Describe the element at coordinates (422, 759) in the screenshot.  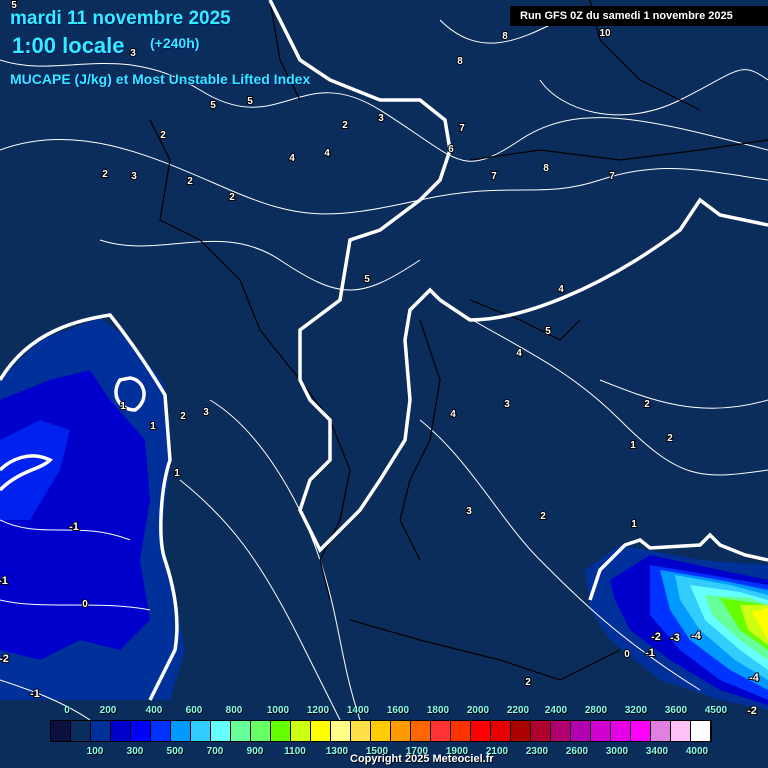
I see `copyright: Copyright 2025 Meteociel.fr` at that location.